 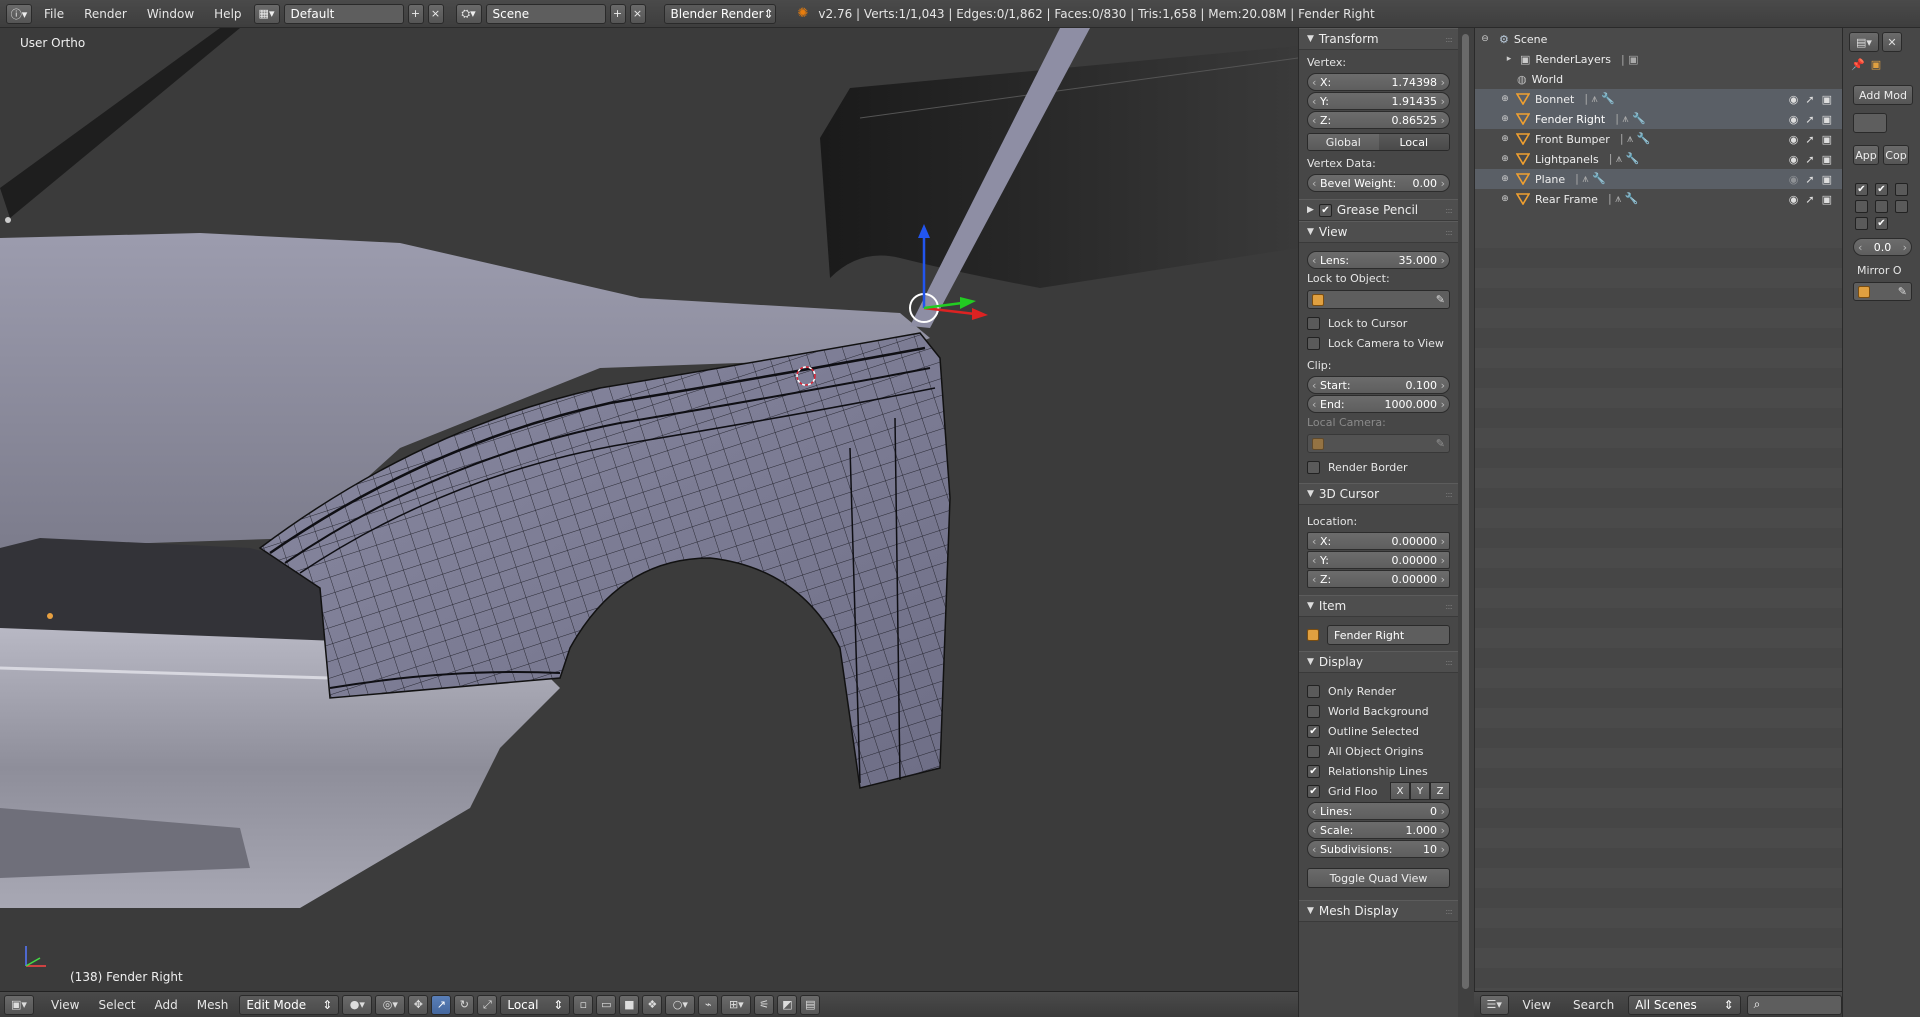 What do you see at coordinates (980, 314) in the screenshot?
I see `x-axis-arrow-icon` at bounding box center [980, 314].